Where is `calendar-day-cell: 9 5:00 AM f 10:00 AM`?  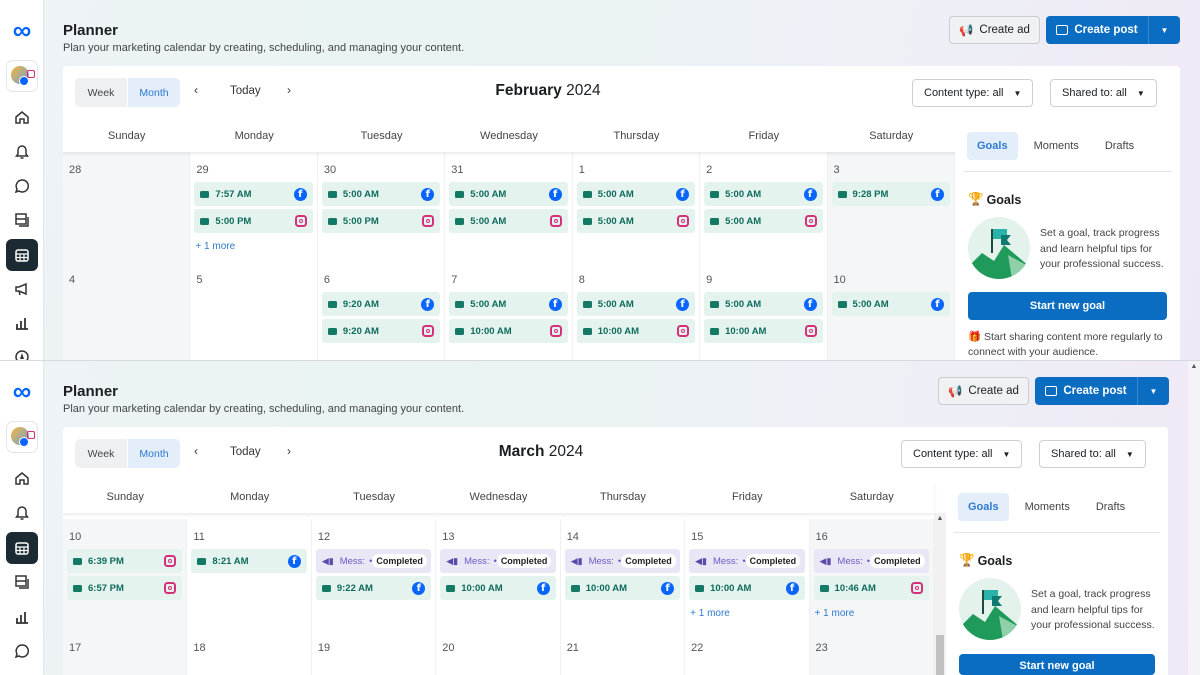 calendar-day-cell: 9 5:00 AM f 10:00 AM is located at coordinates (764, 311).